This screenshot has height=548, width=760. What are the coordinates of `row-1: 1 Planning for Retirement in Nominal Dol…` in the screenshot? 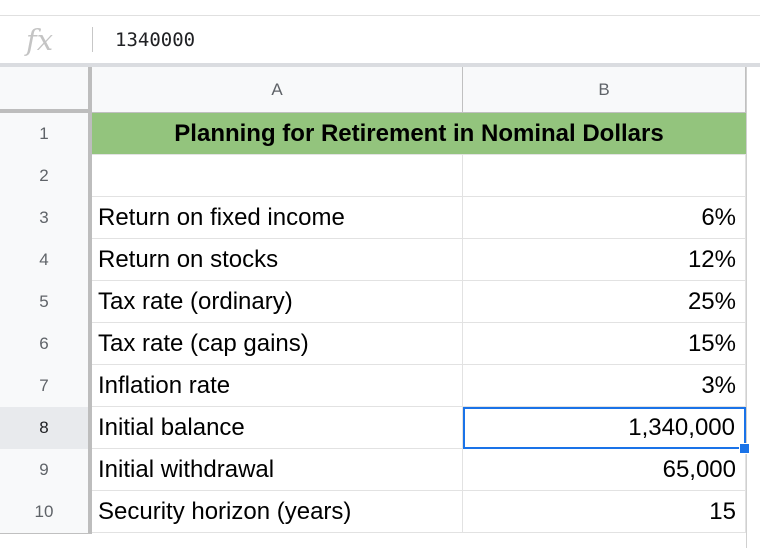 It's located at (373, 134).